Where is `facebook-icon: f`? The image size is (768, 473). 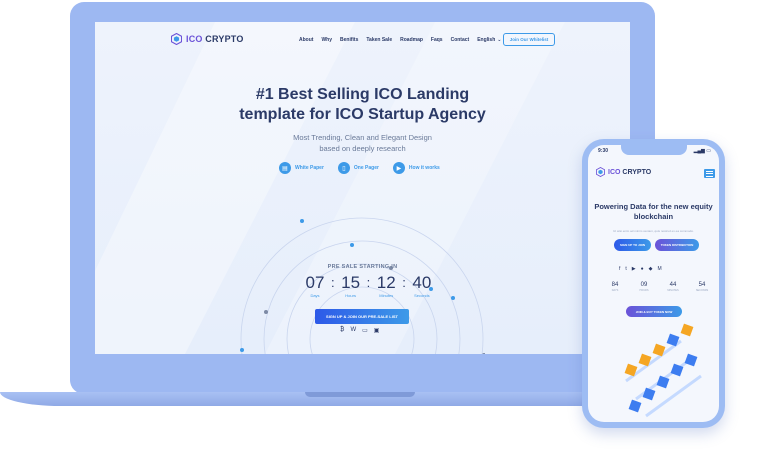 facebook-icon: f is located at coordinates (619, 269).